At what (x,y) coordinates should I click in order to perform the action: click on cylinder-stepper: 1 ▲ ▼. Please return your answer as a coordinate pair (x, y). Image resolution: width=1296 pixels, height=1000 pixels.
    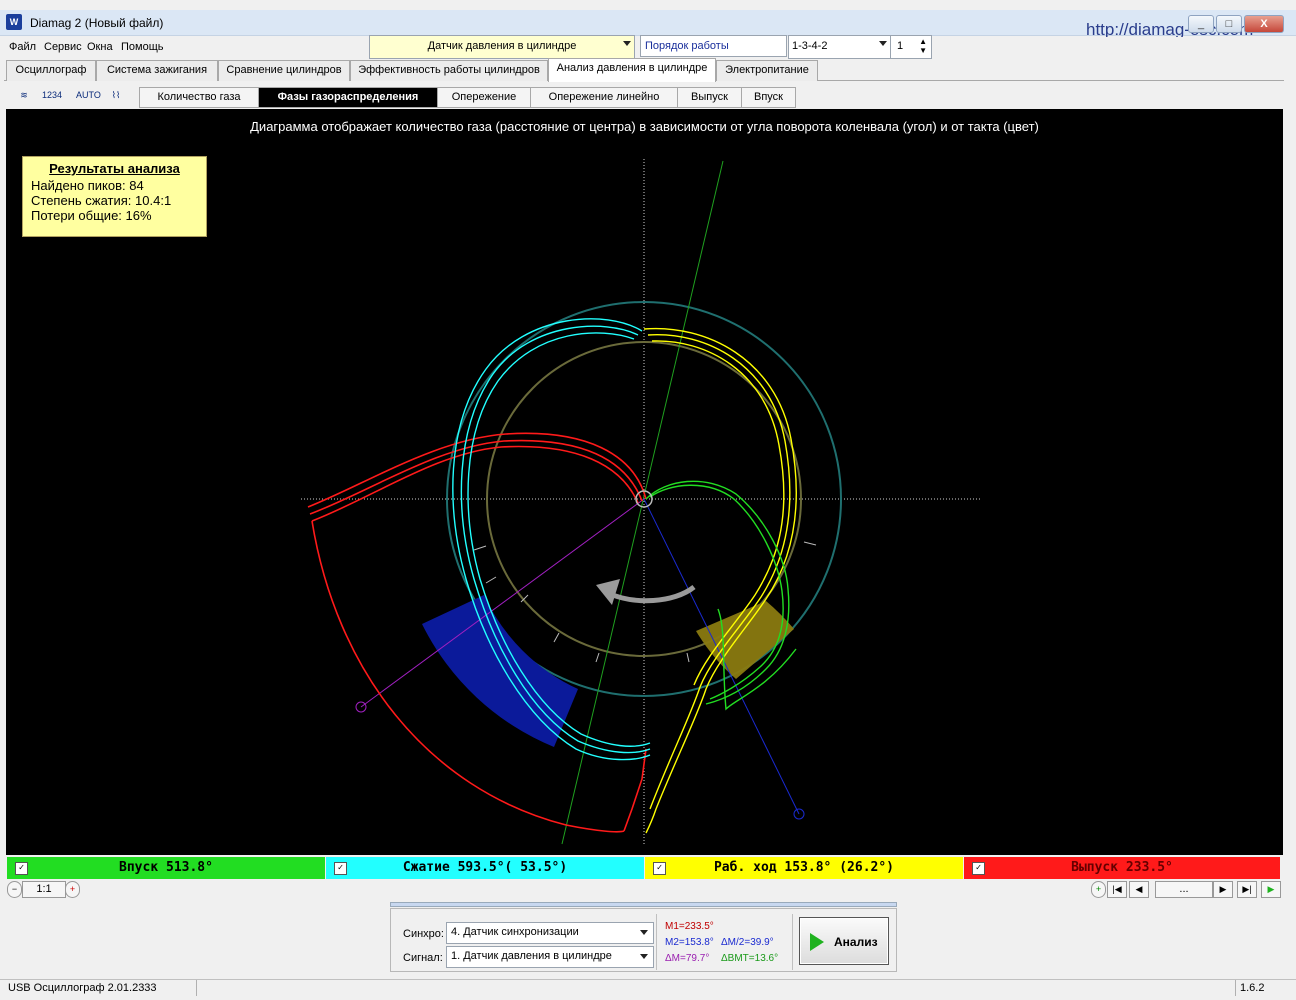
    Looking at the image, I should click on (911, 47).